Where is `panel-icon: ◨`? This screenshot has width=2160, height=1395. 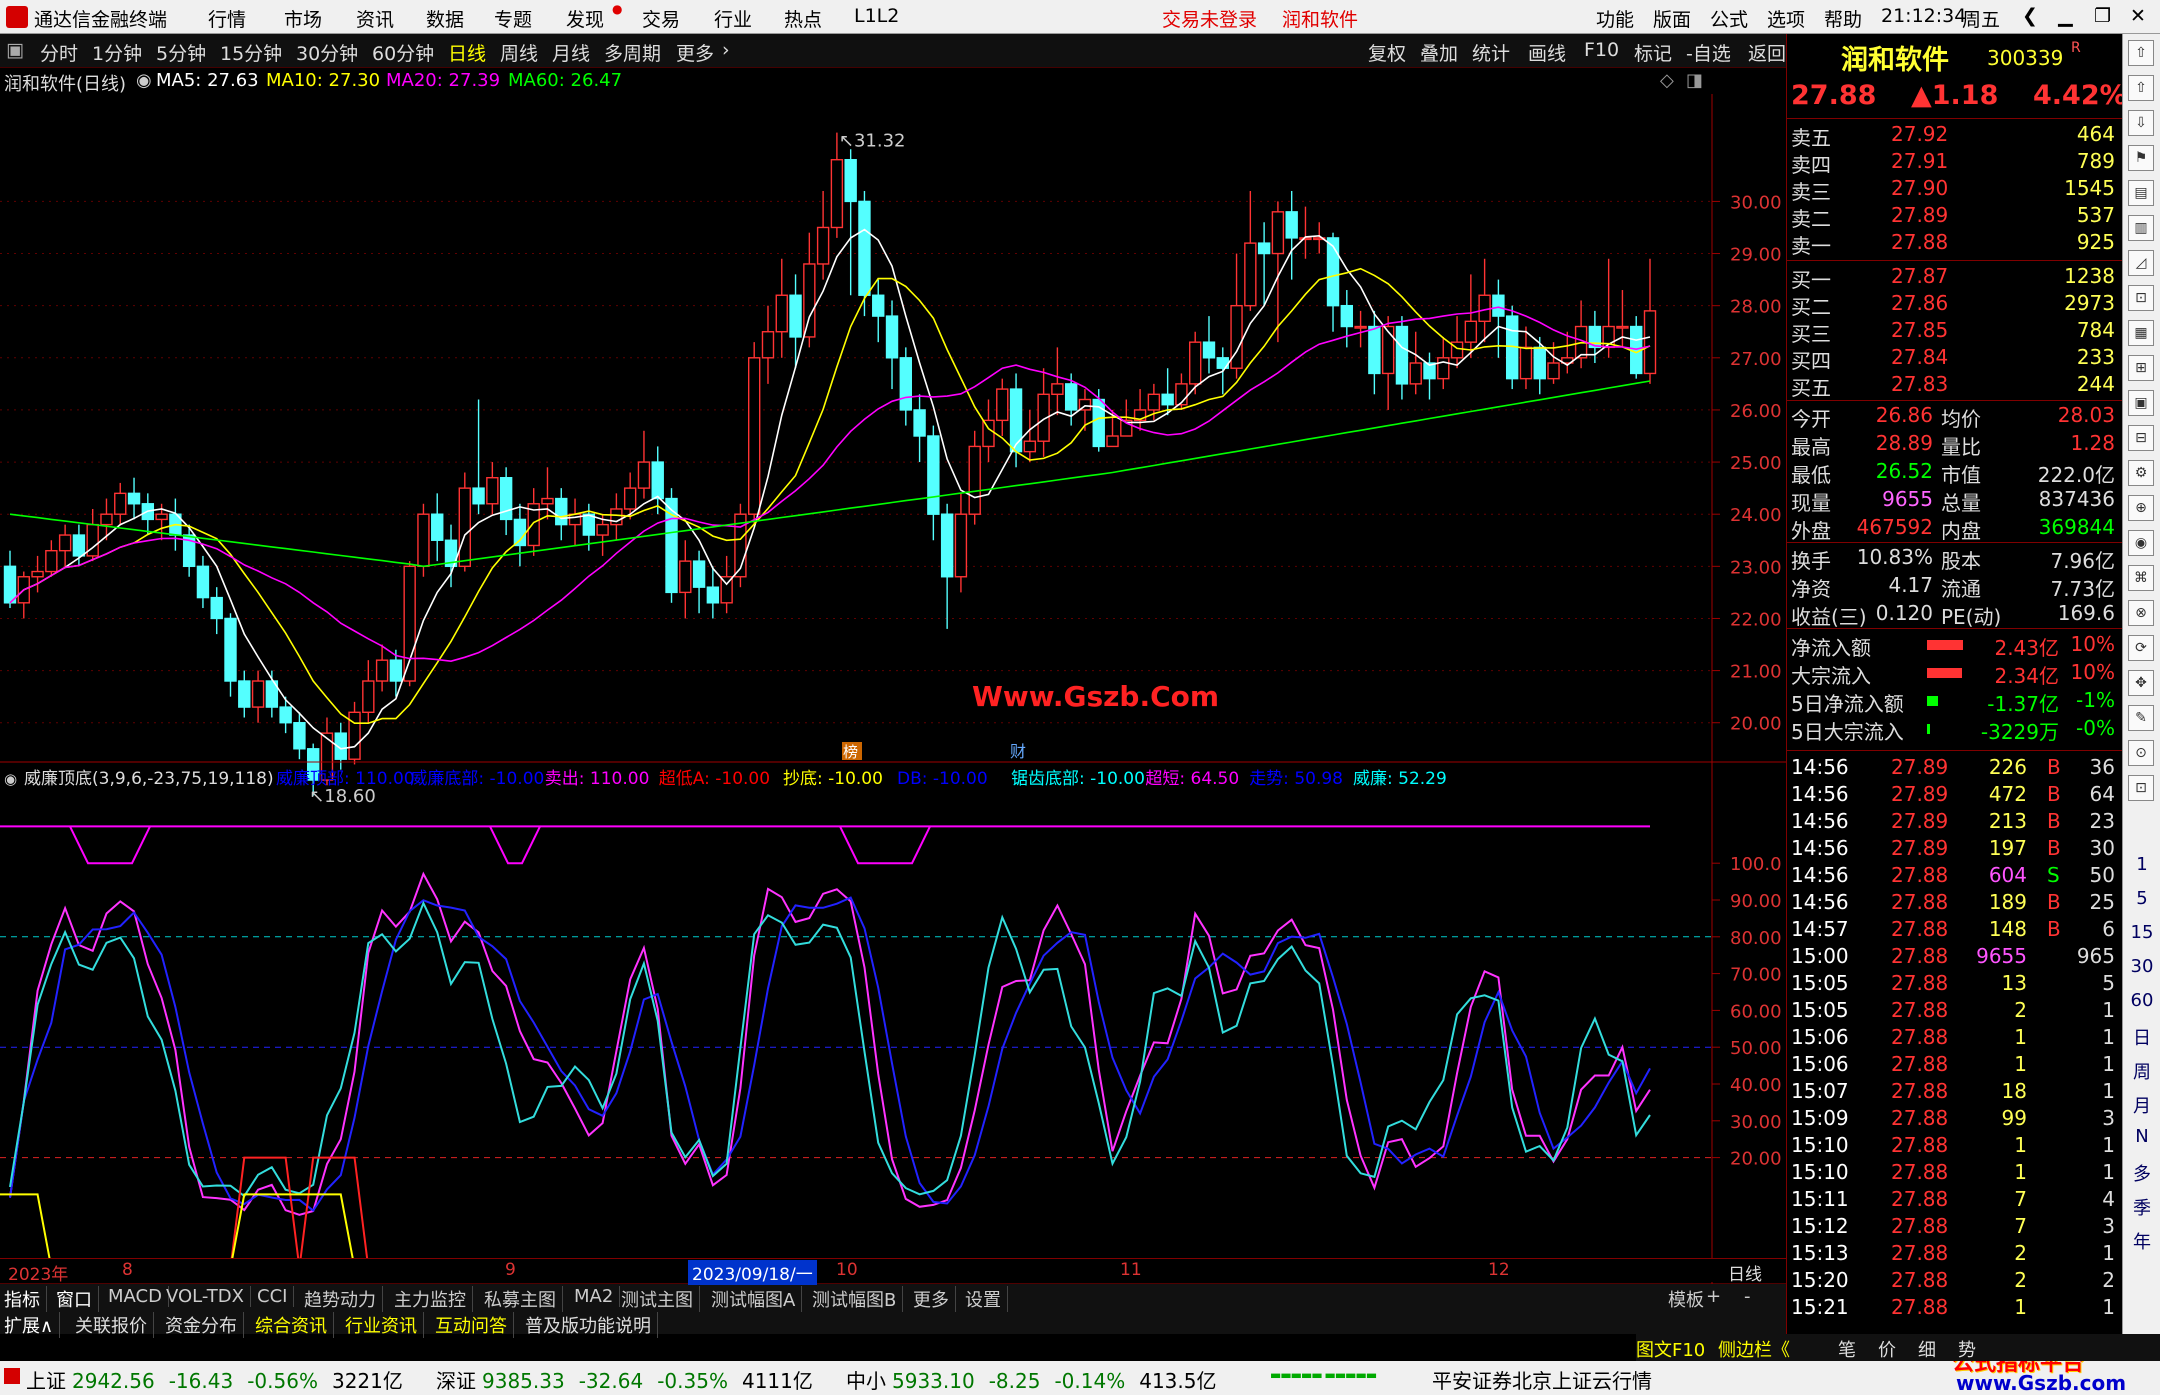
panel-icon: ◨ is located at coordinates (1694, 80).